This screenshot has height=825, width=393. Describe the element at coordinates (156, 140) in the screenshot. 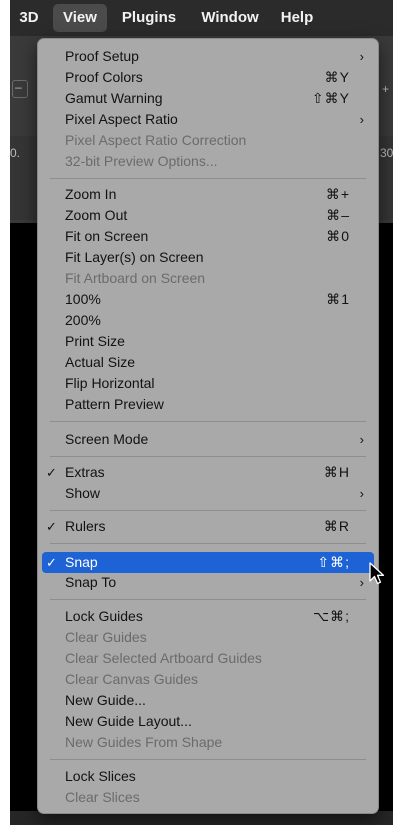

I see `menu-item-pixel-aspect-ratio-correction: Pixel Aspect Ratio Correction` at that location.